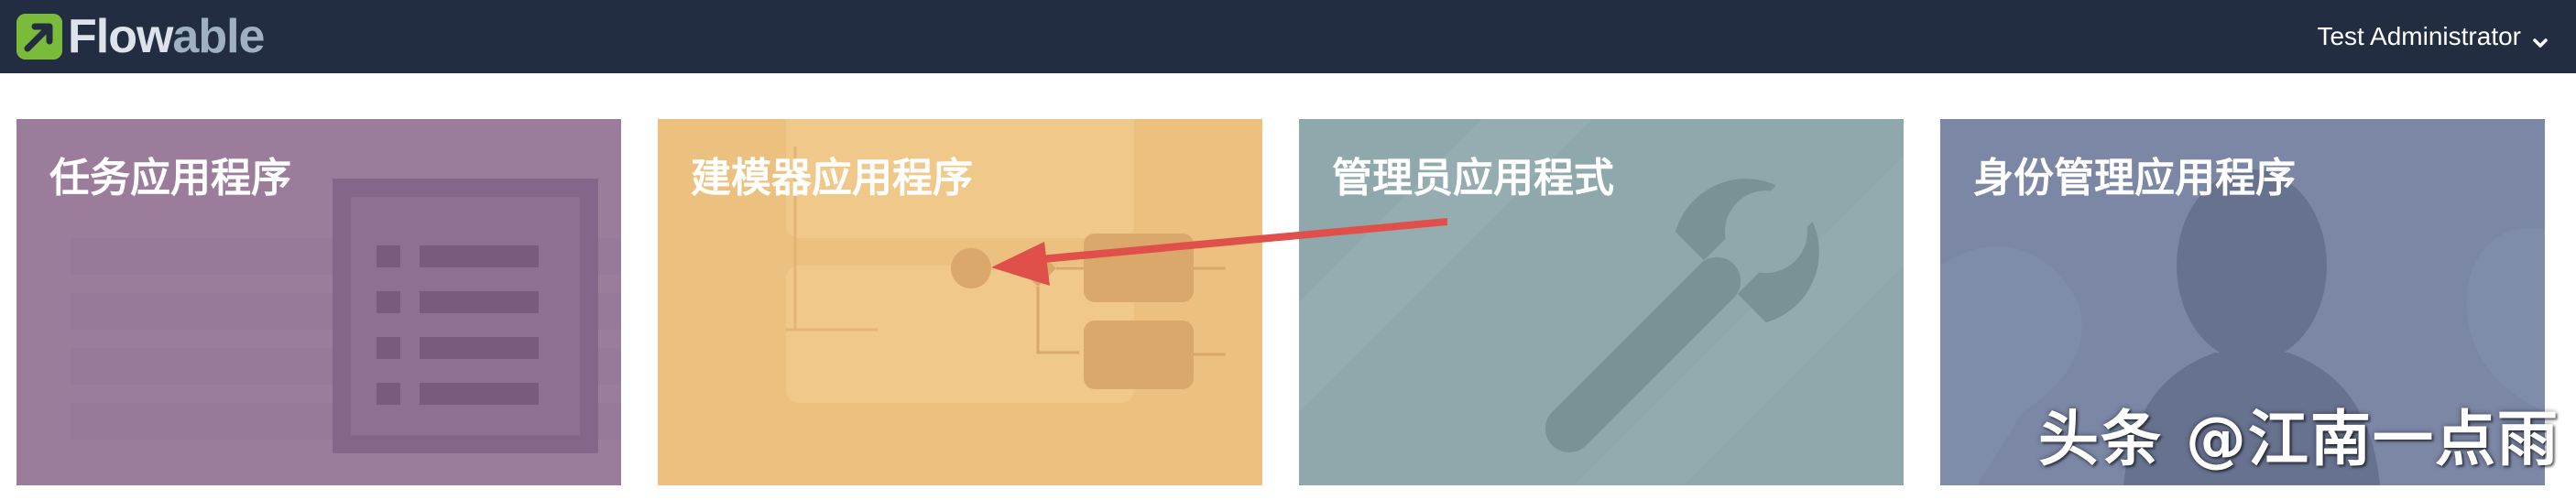 The image size is (2576, 500). I want to click on flowable-logo: Flowable, so click(141, 36).